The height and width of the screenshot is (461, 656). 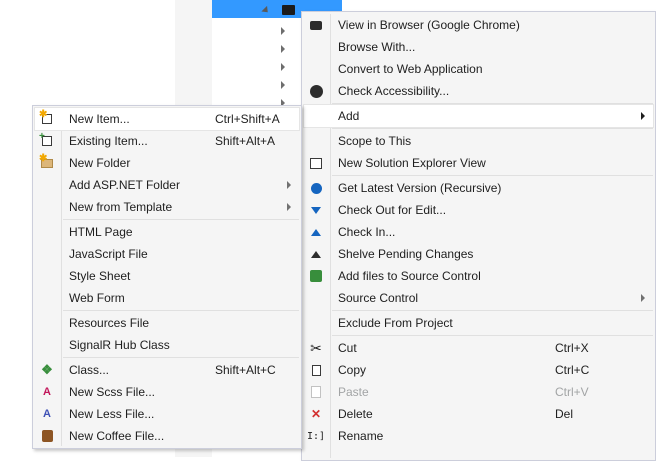 I want to click on shelve-icon, so click(x=316, y=254).